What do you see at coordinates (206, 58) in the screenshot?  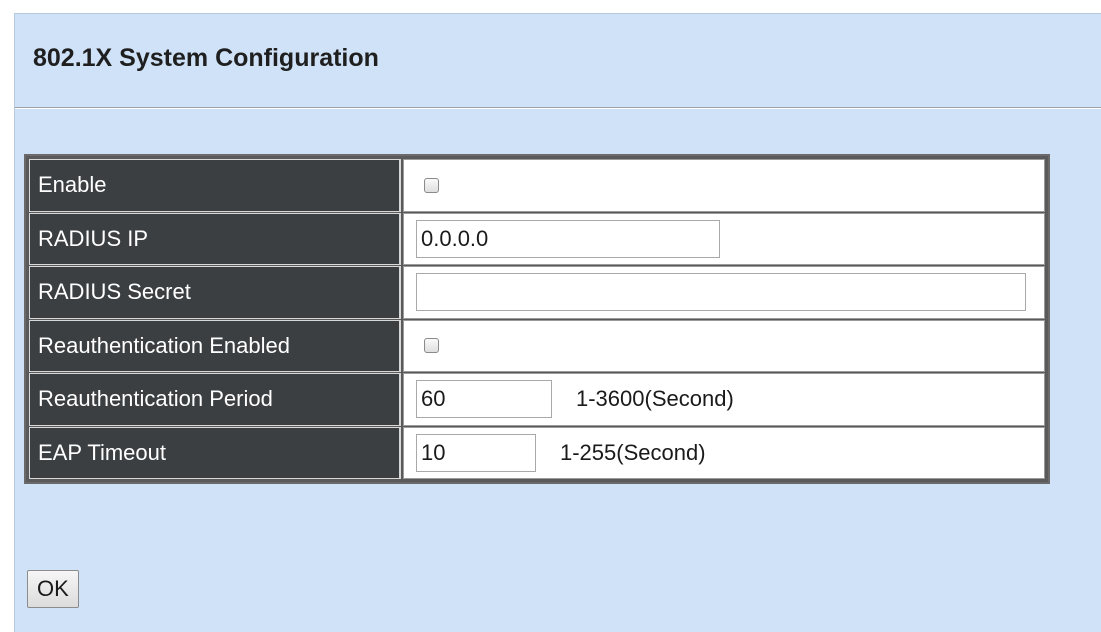 I see `page-title: 802.1X System Configuration` at bounding box center [206, 58].